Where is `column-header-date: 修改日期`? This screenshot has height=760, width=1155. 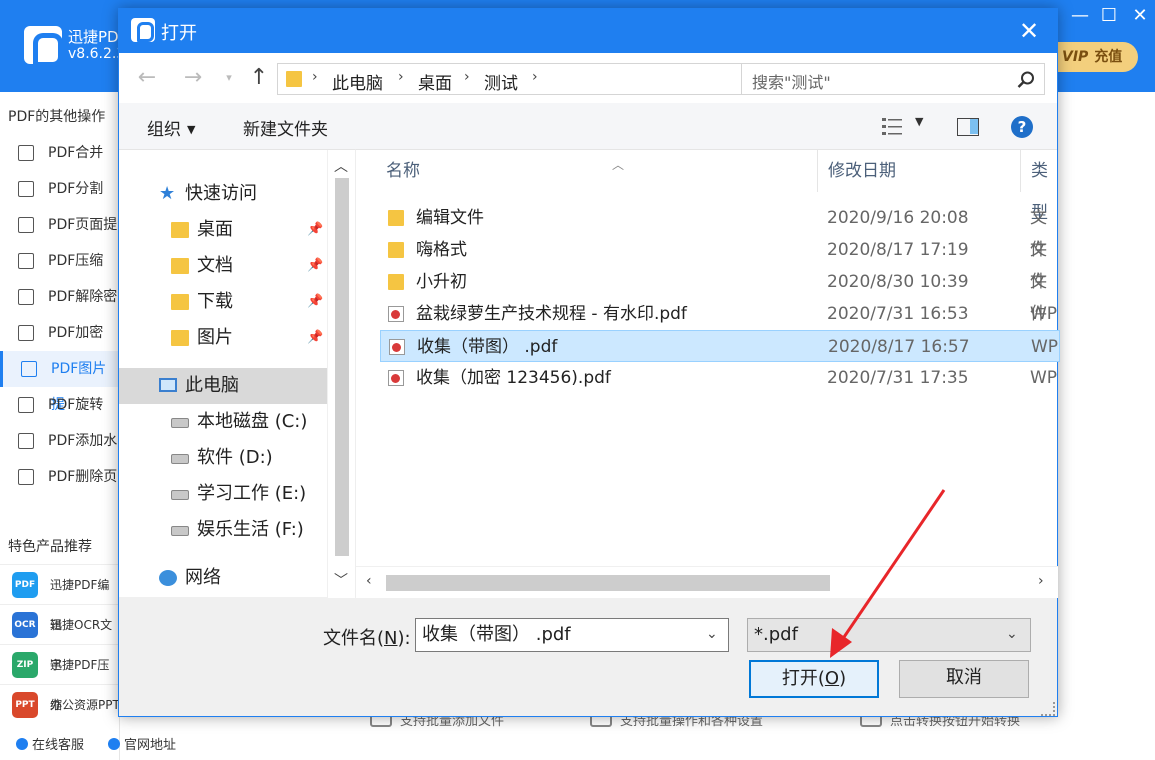
column-header-date: 修改日期 is located at coordinates (919, 171).